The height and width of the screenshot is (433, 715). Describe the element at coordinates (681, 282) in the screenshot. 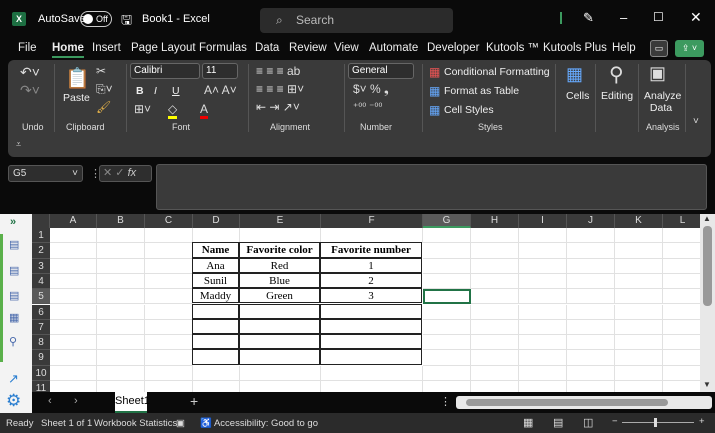

I see `cell-L4` at that location.